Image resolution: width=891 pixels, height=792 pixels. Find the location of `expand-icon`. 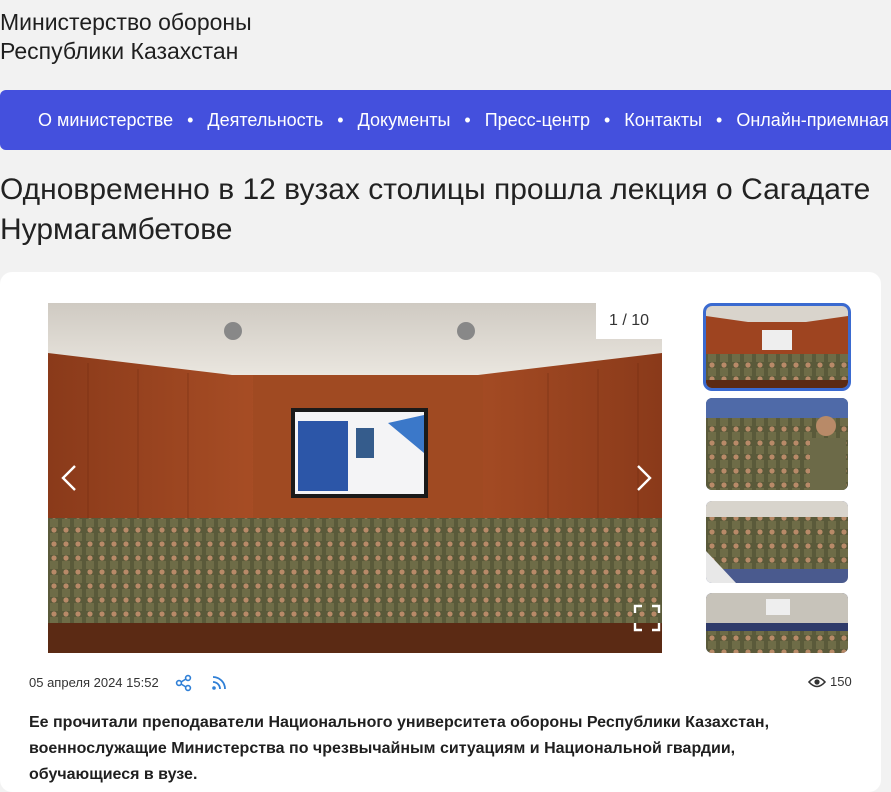

expand-icon is located at coordinates (647, 618).